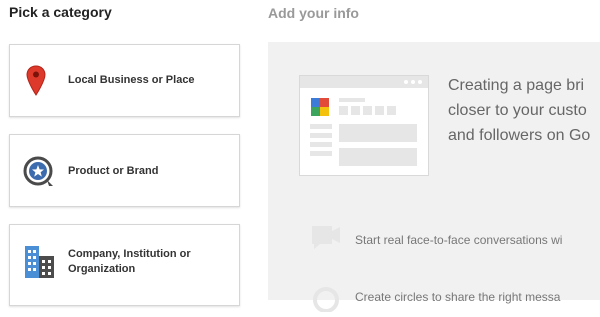 The image size is (600, 317). What do you see at coordinates (516, 85) in the screenshot?
I see `benefits-line-1: Creating a page bri` at bounding box center [516, 85].